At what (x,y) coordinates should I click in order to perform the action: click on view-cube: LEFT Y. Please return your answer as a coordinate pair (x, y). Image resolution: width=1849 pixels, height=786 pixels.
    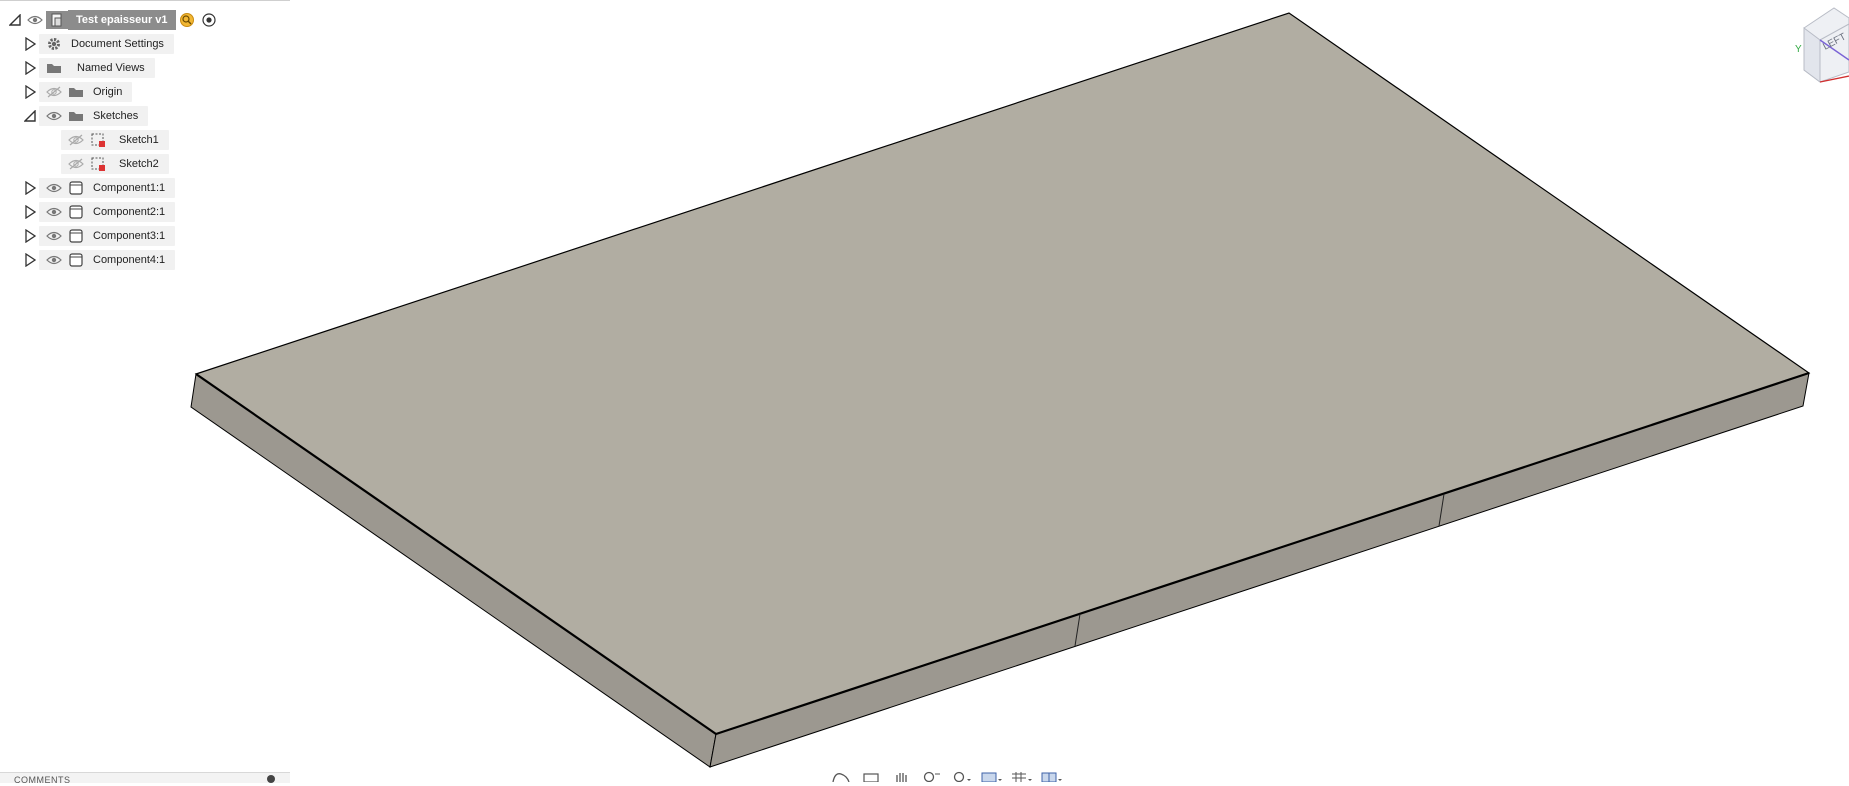
    Looking at the image, I should click on (1819, 45).